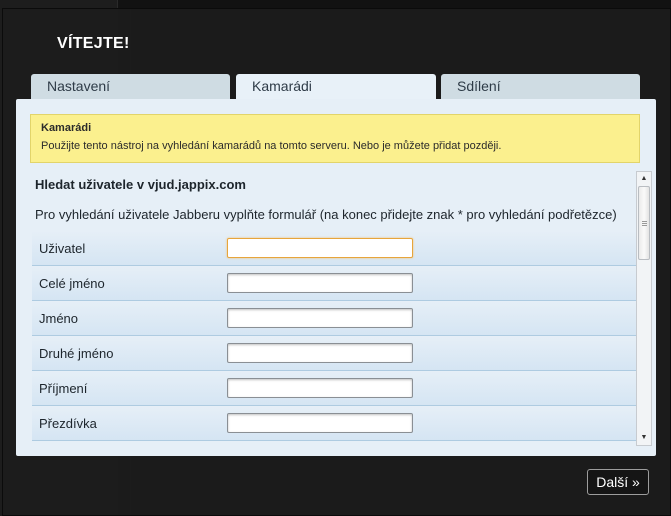  What do you see at coordinates (62, 248) in the screenshot?
I see `field-label: Uživatel` at bounding box center [62, 248].